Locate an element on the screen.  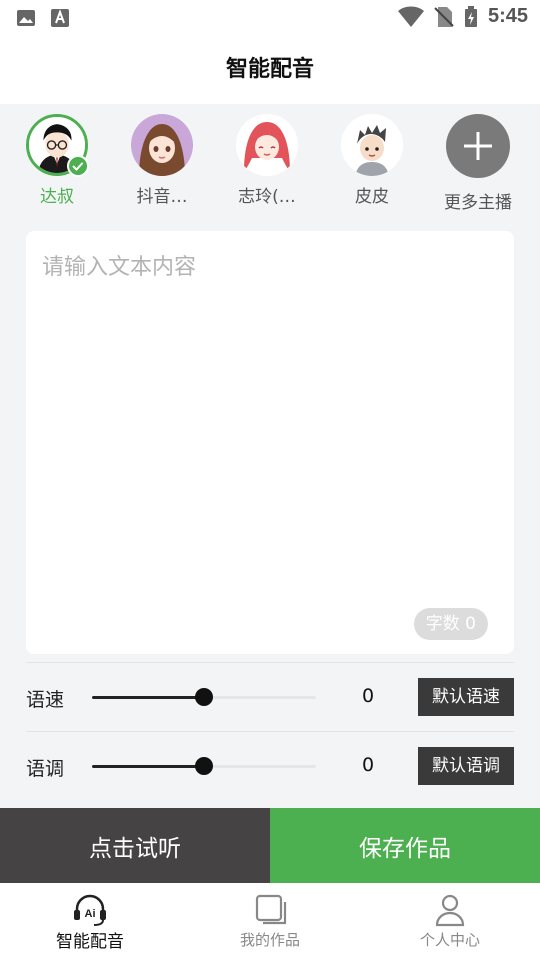
svg-text: Ai is located at coordinates (90, 914).